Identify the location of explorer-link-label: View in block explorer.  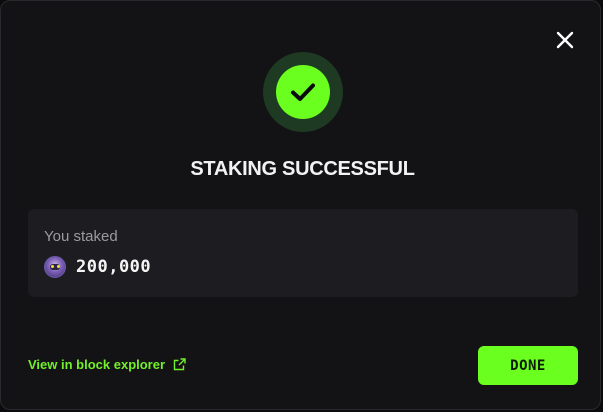
(97, 364).